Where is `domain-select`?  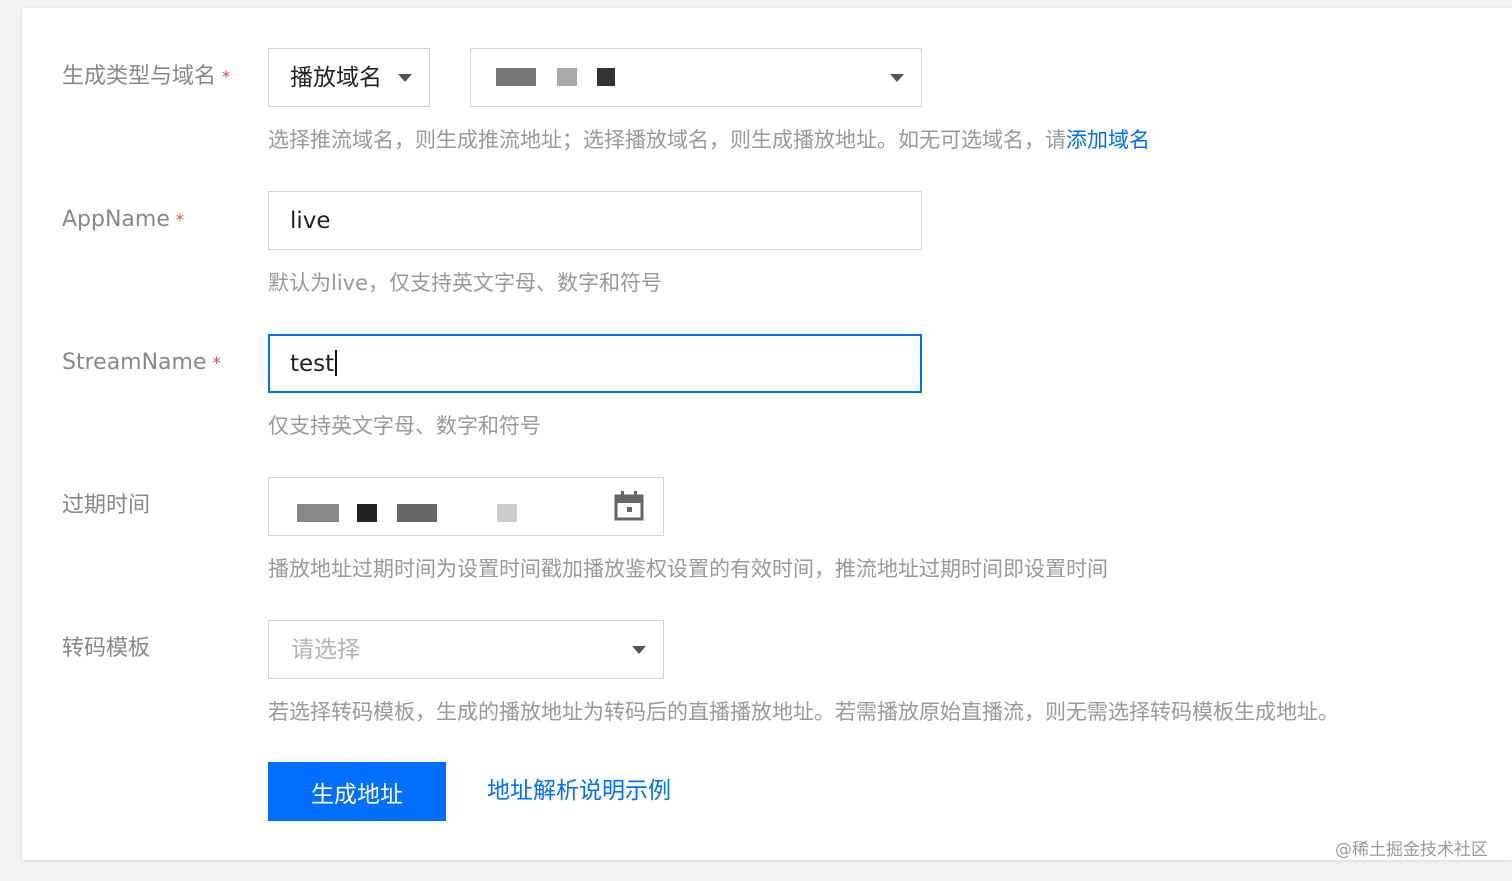 domain-select is located at coordinates (696, 77).